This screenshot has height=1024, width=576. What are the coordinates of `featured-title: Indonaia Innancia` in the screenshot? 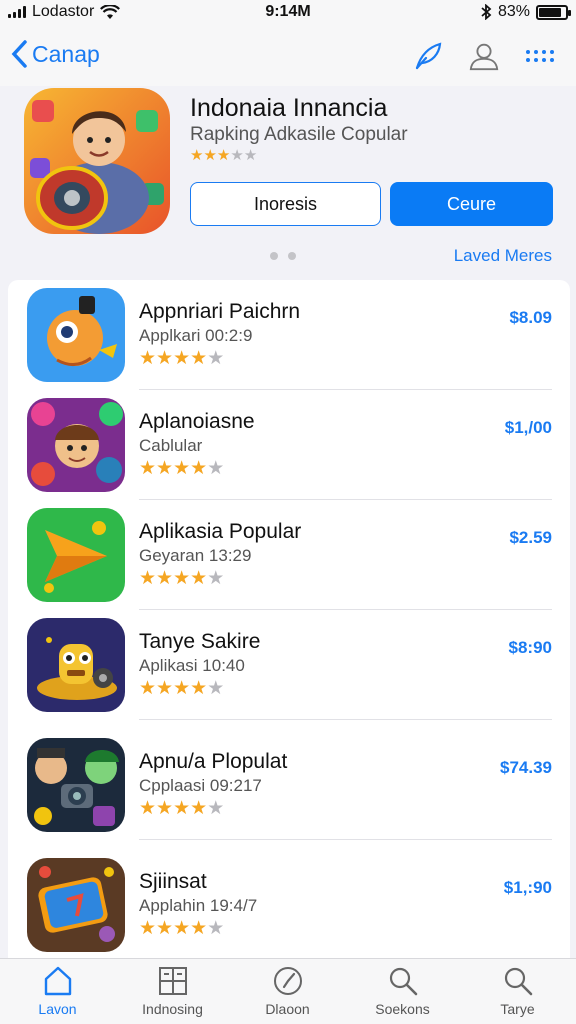 It's located at (289, 108).